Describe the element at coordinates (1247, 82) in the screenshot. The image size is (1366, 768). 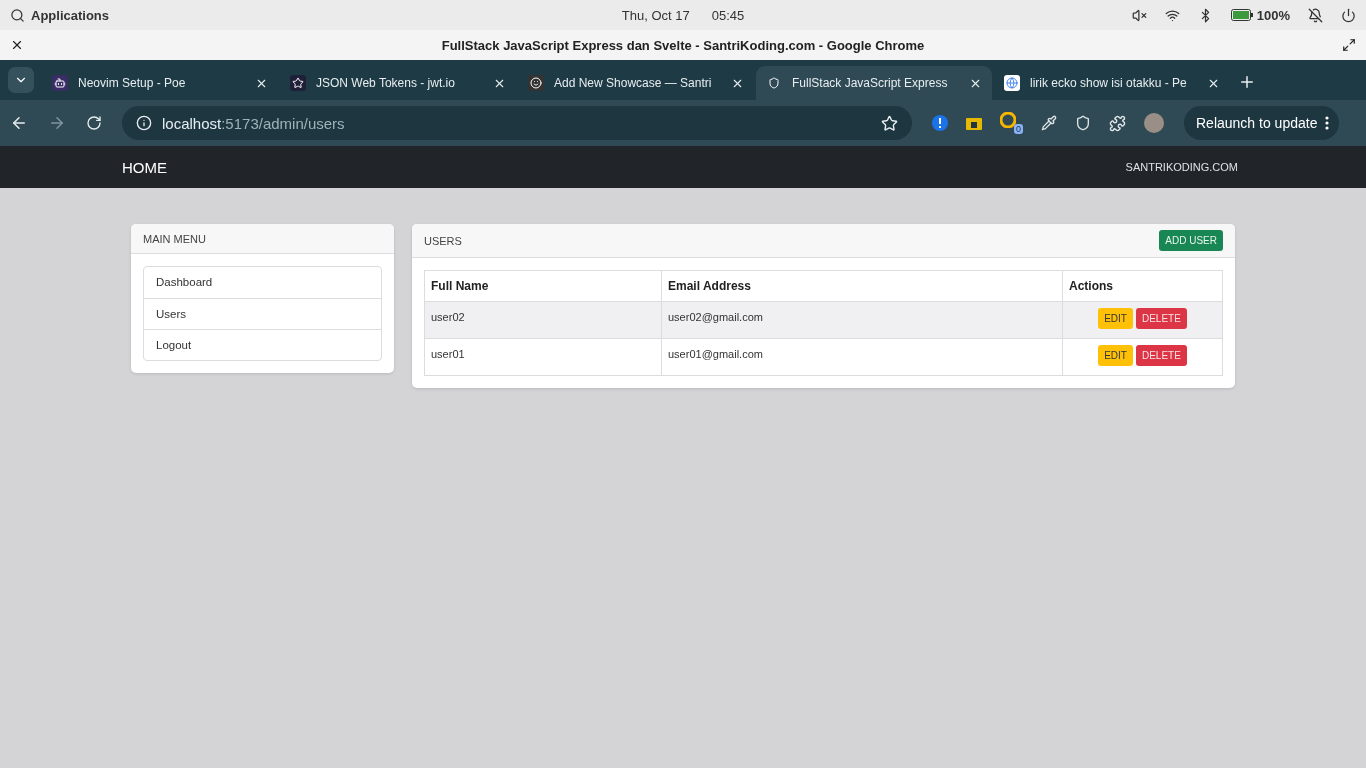
I see `new-tab-button` at that location.